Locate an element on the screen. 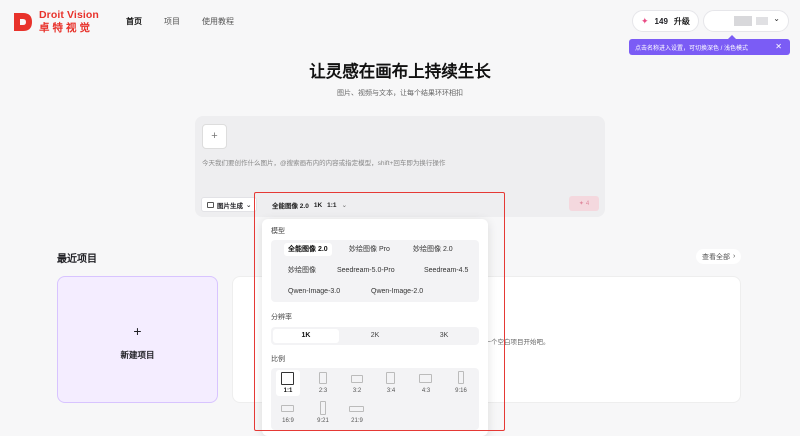 Image resolution: width=800 pixels, height=436 pixels. model-option: 全能图像 2.0 is located at coordinates (308, 249).